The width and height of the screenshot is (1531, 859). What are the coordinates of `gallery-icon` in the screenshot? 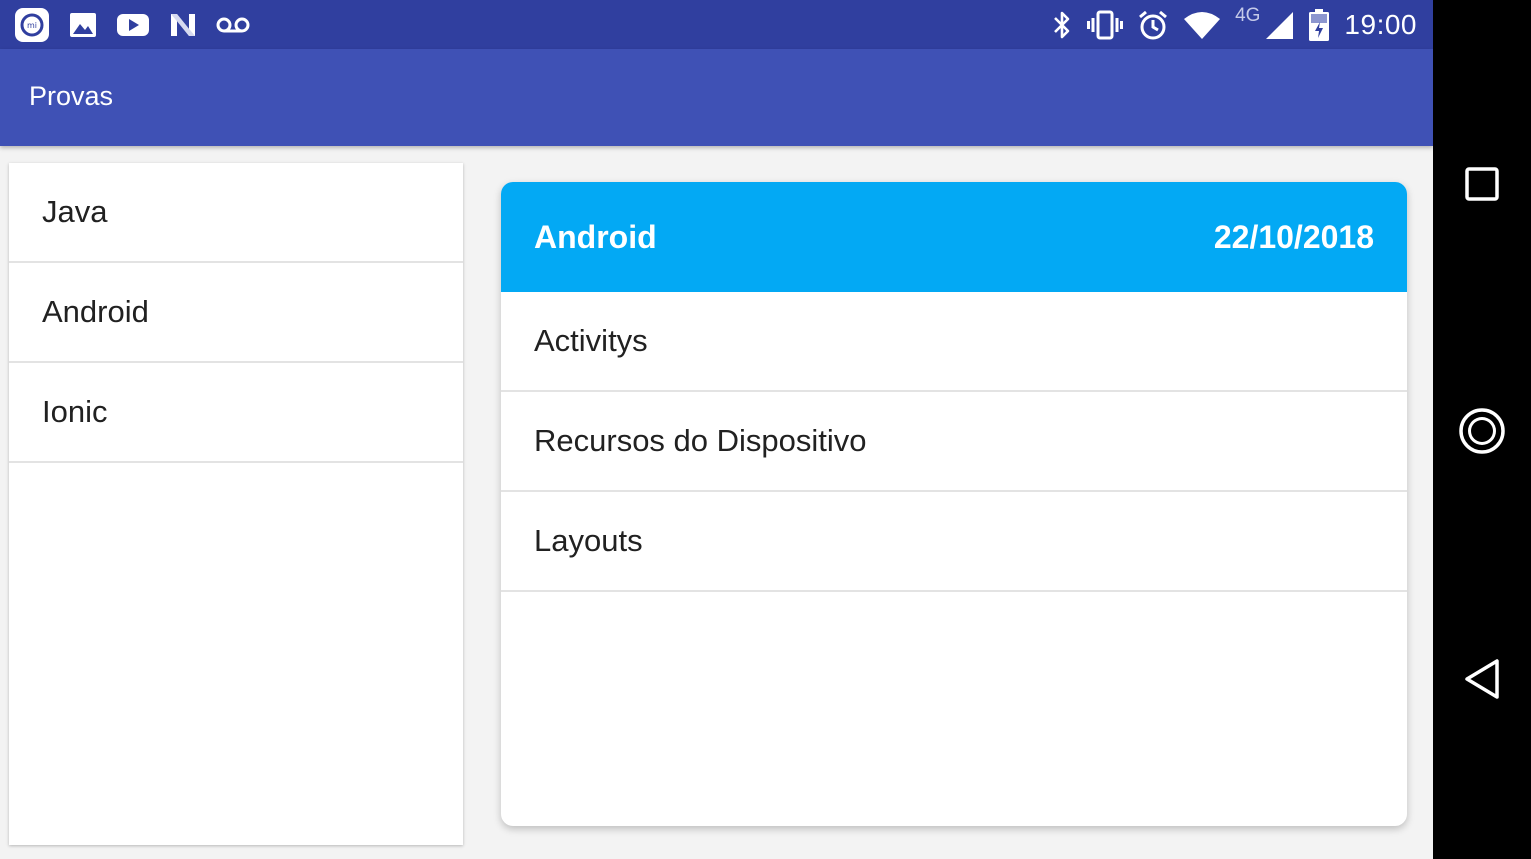 It's located at (83, 25).